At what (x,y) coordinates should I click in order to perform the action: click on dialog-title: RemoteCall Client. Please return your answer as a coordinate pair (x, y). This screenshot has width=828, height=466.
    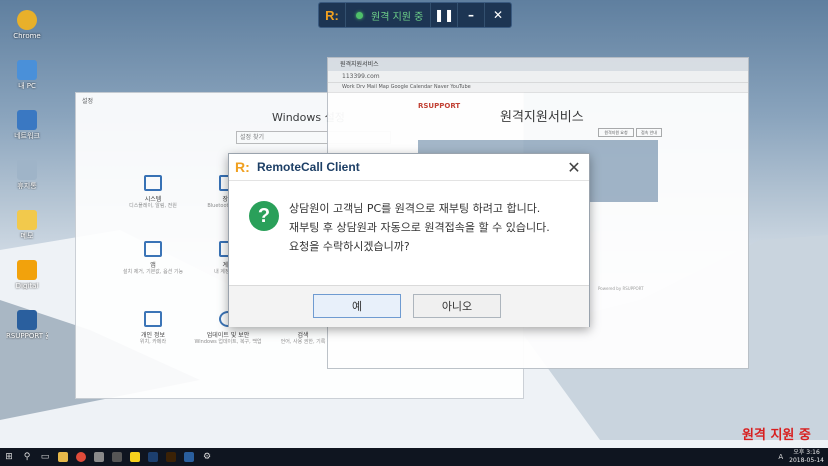
    Looking at the image, I should click on (308, 167).